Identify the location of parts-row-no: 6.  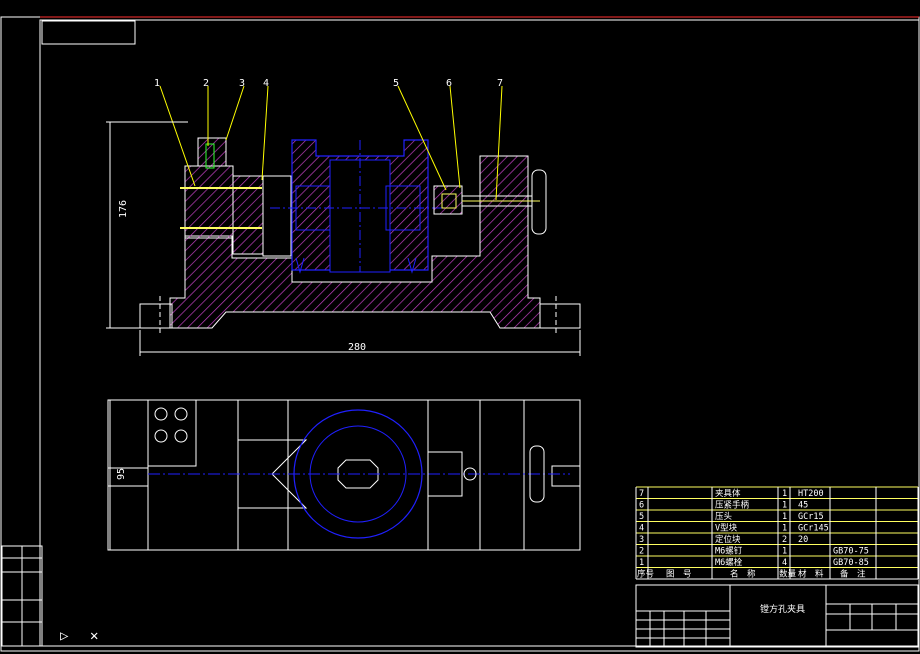
(641, 506).